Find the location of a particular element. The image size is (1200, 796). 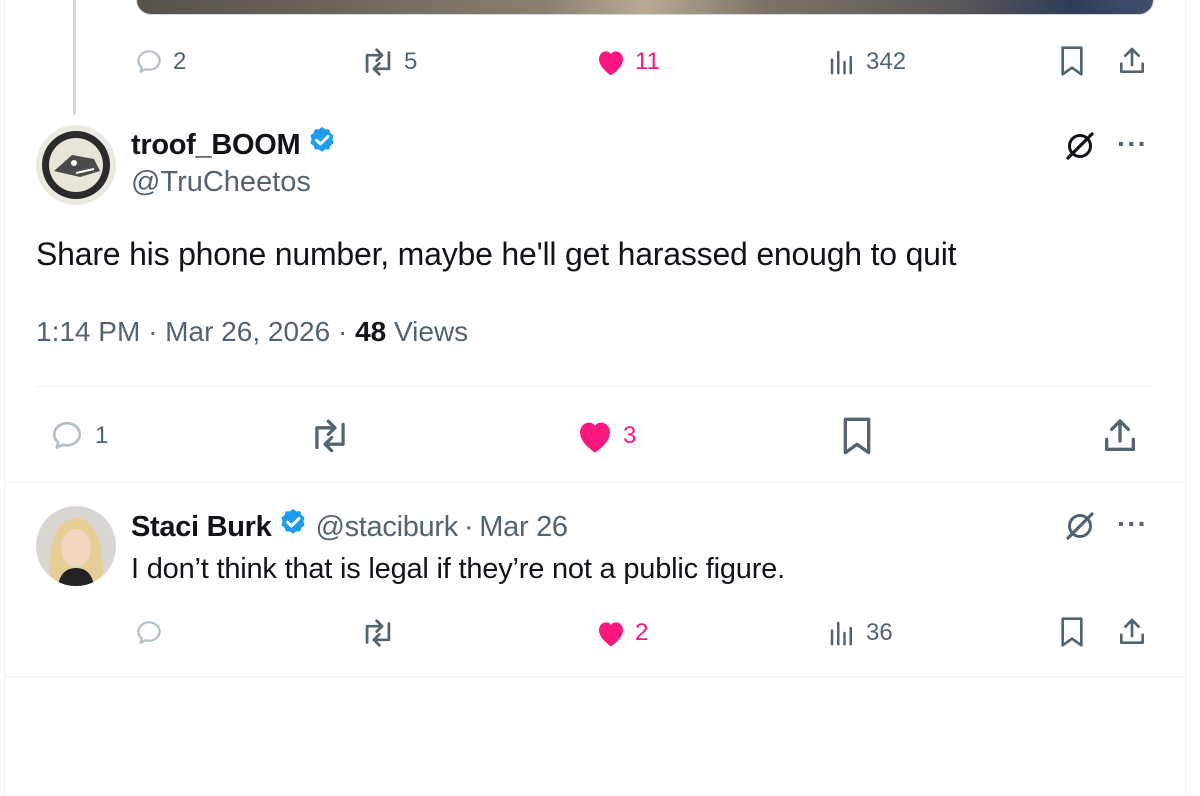

repost-count: 5 is located at coordinates (411, 61).